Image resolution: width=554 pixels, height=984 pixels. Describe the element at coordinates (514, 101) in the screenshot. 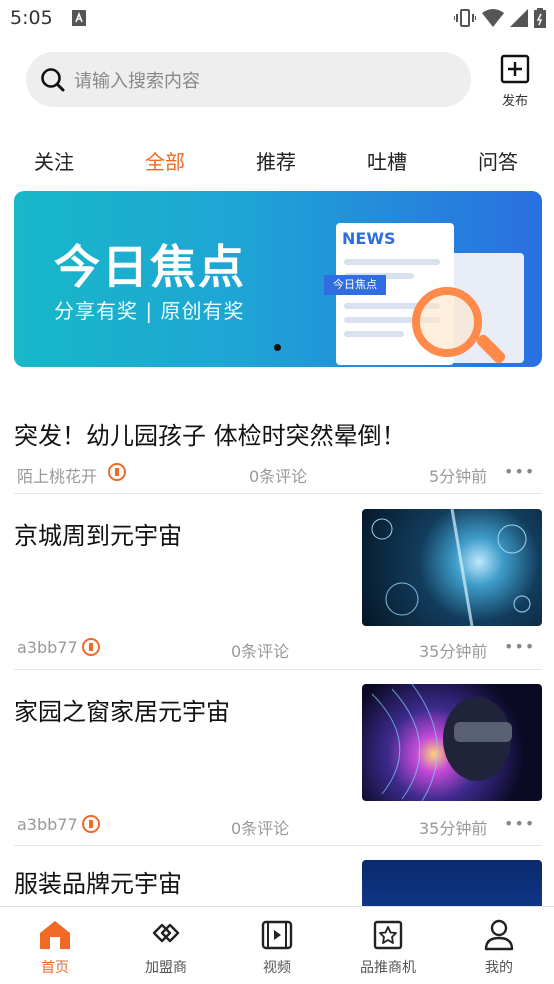

I see `publish-label: 发布` at that location.